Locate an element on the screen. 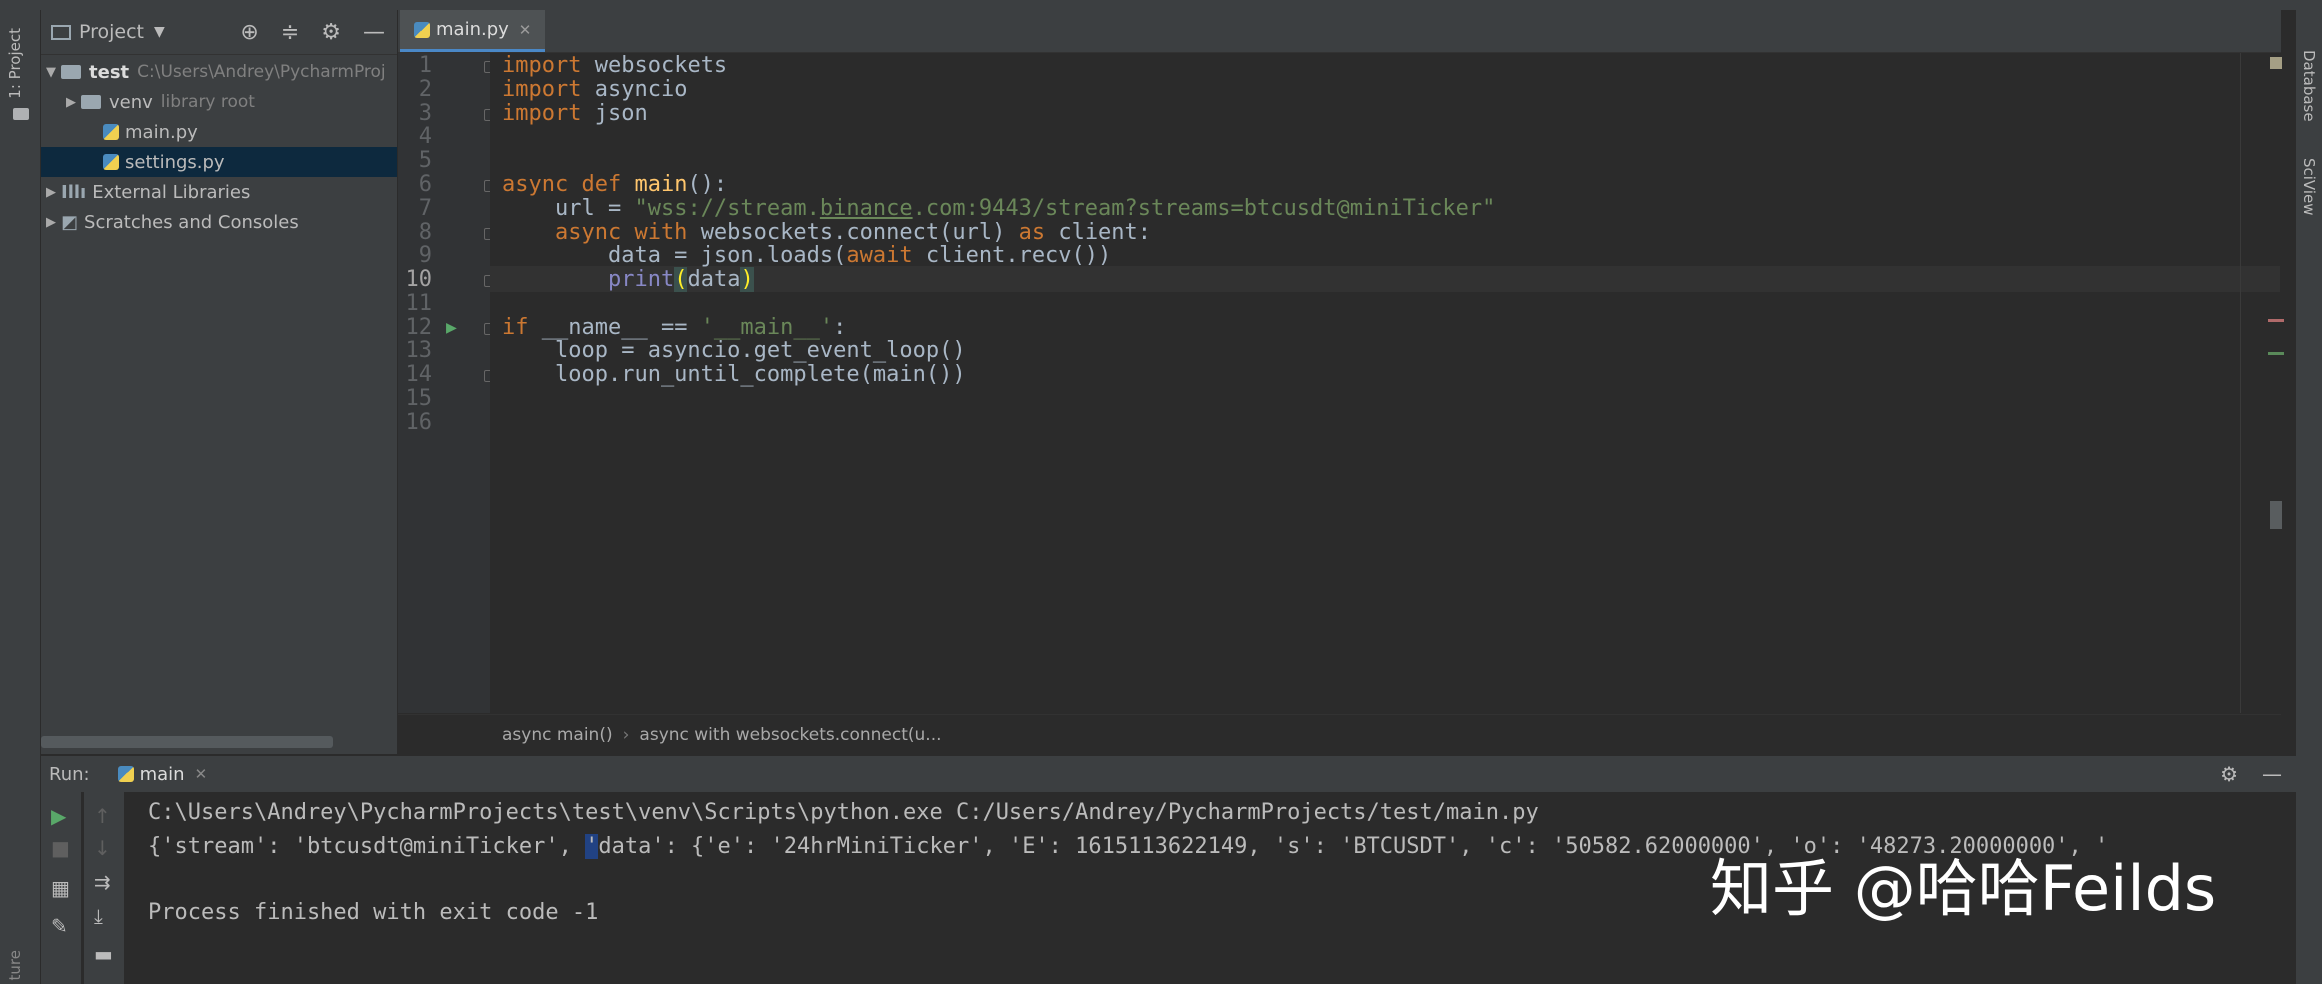 The image size is (2322, 984). tree-item-venv: ▶ venv library root is located at coordinates (219, 102).